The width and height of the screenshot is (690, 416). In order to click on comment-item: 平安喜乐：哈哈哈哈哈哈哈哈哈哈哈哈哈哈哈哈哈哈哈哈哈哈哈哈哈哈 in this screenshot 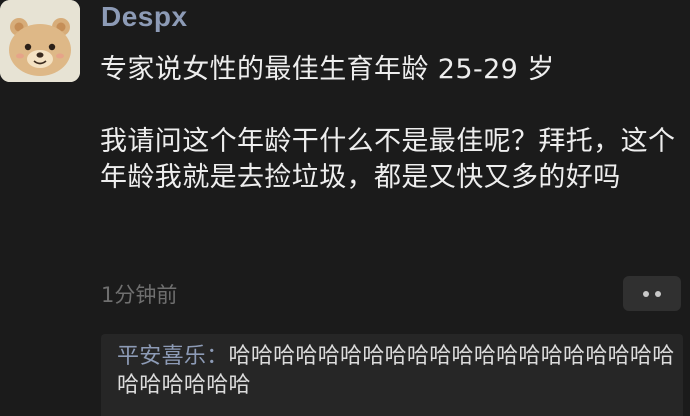, I will do `click(397, 371)`.